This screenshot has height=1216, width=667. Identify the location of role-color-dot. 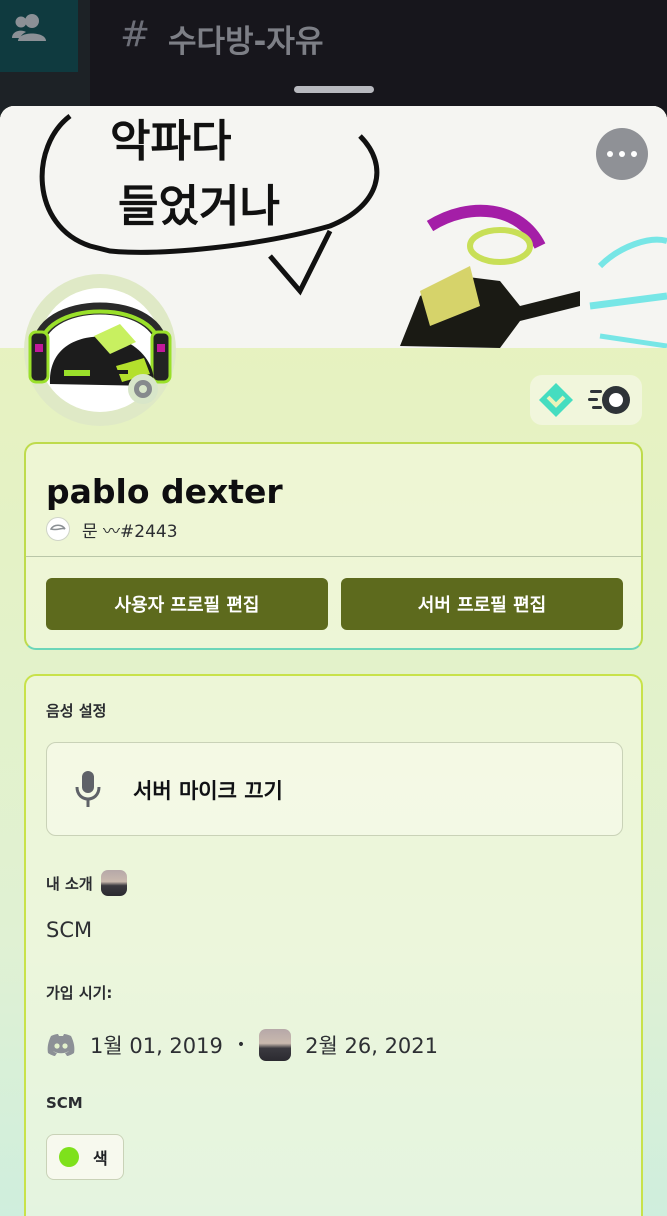
(69, 1157).